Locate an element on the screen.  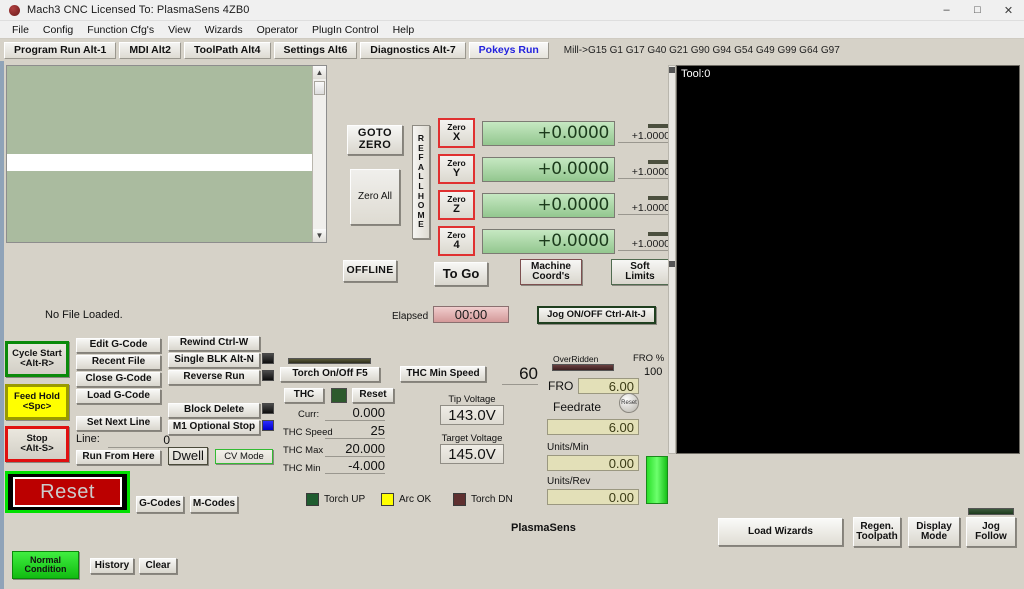
display-mode-button: Display Mode is located at coordinates (934, 532).